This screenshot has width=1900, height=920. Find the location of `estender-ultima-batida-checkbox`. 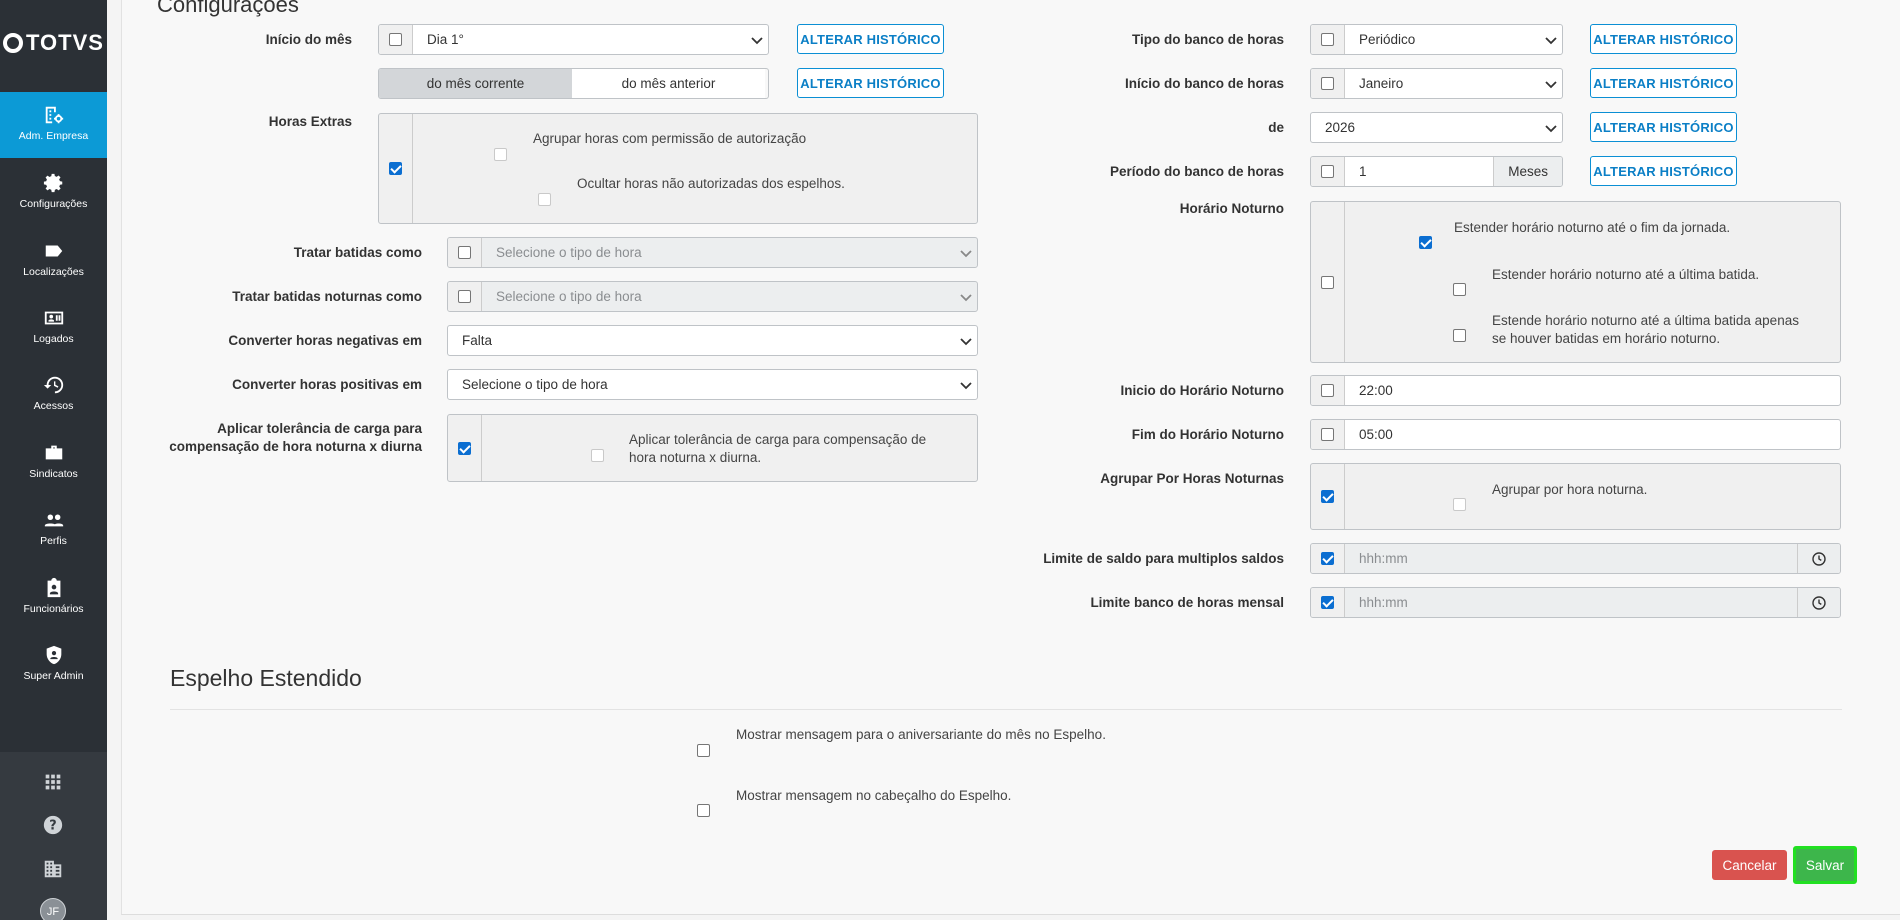

estender-ultima-batida-checkbox is located at coordinates (1459, 289).